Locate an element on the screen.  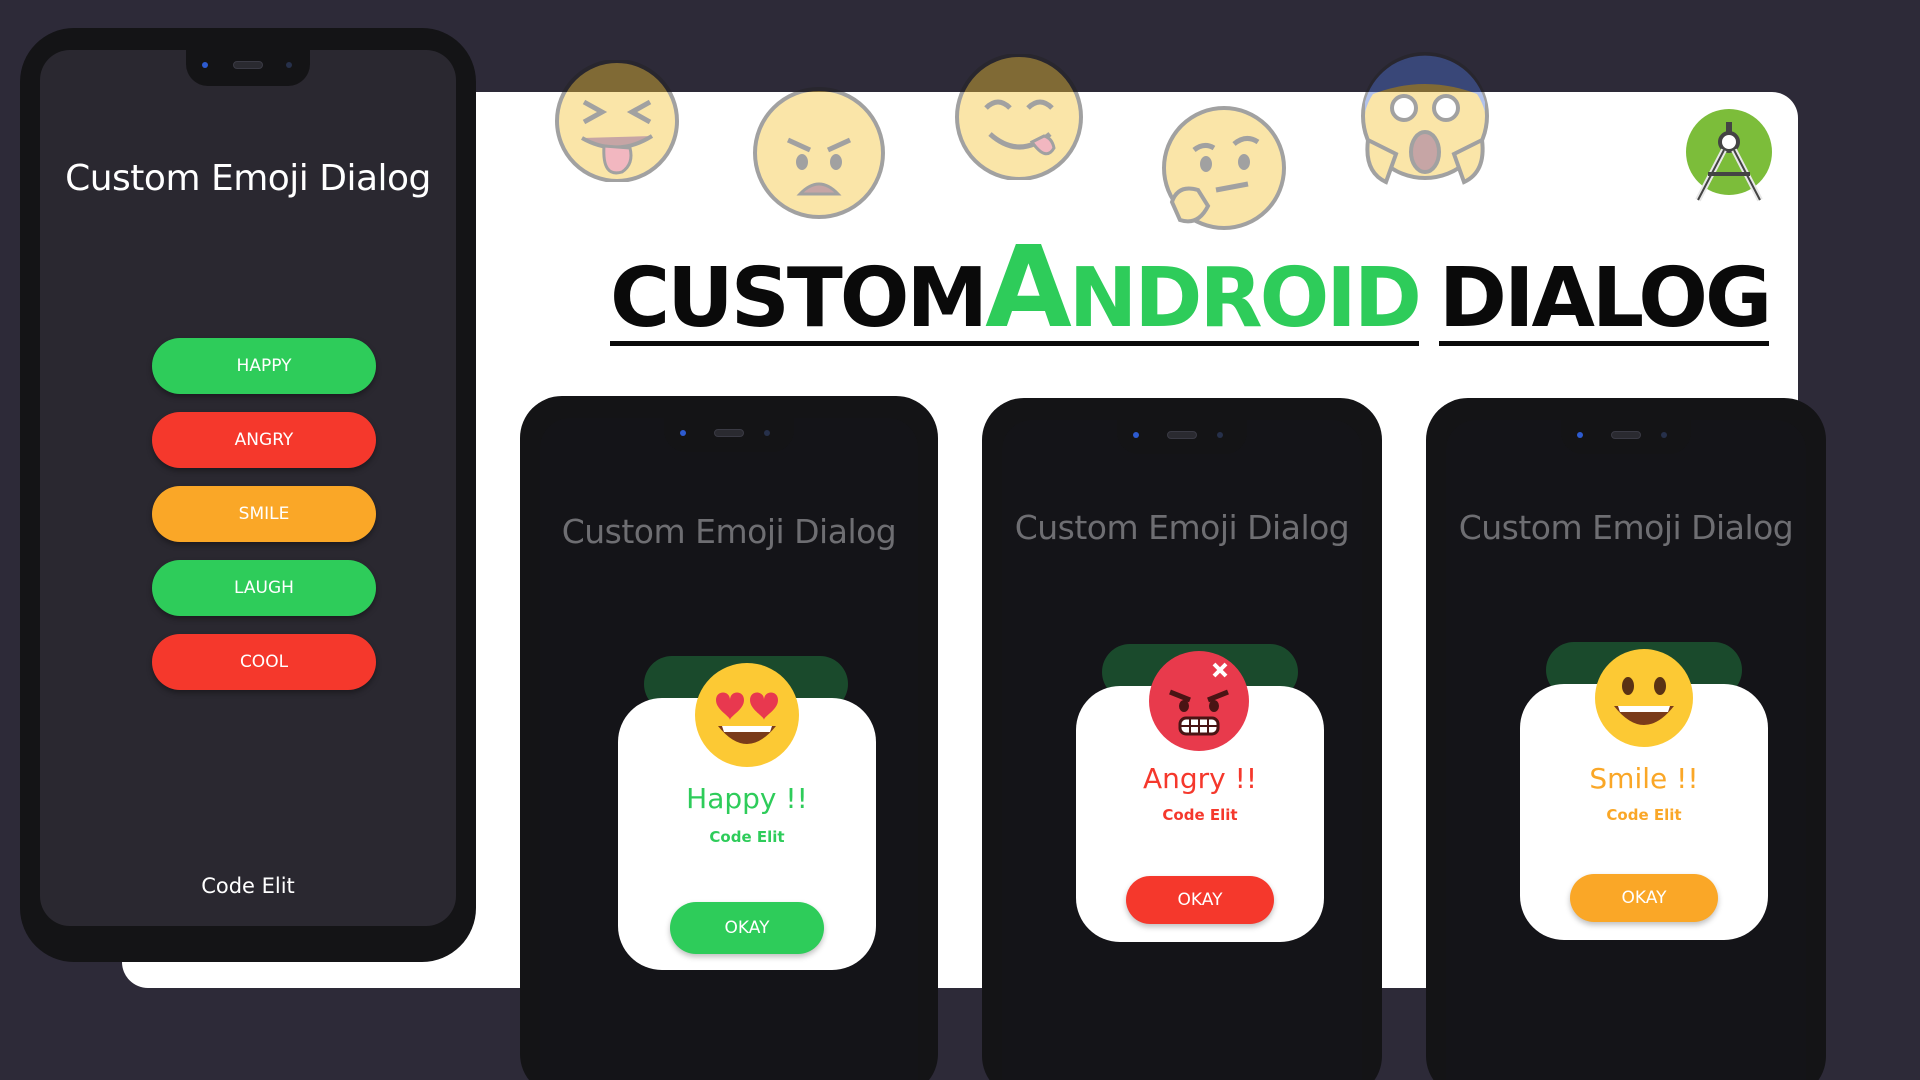
headline-android-initial: A is located at coordinates (1028, 288).